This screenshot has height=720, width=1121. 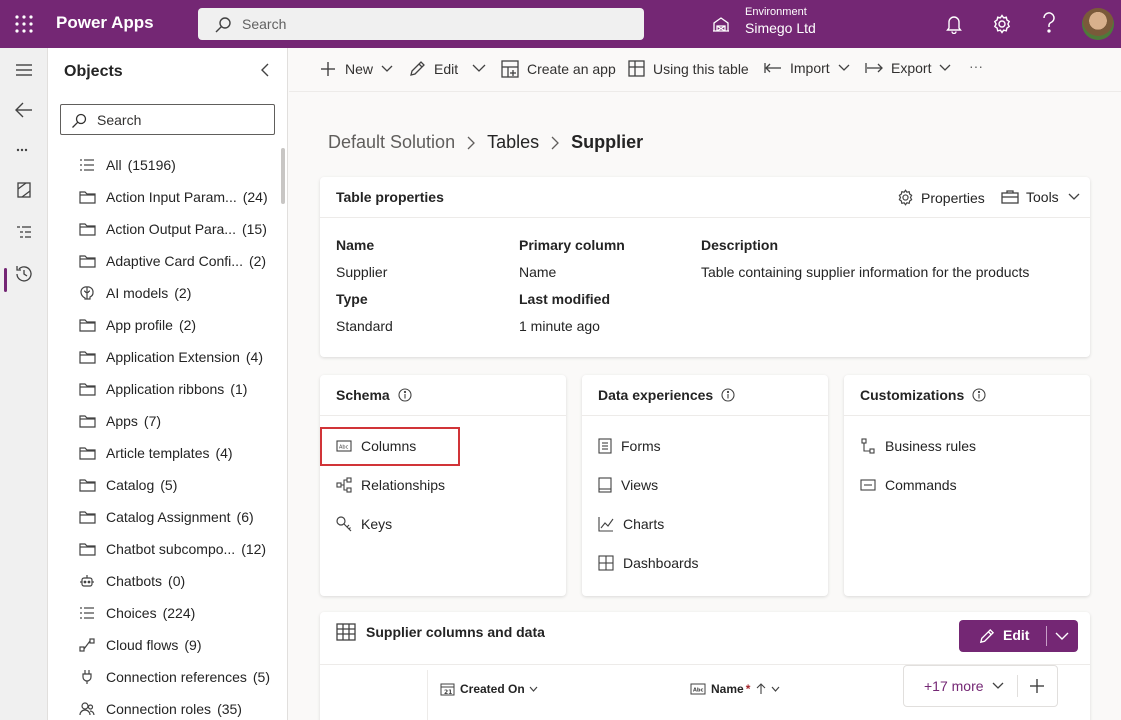 What do you see at coordinates (24, 190) in the screenshot?
I see `solution-icon` at bounding box center [24, 190].